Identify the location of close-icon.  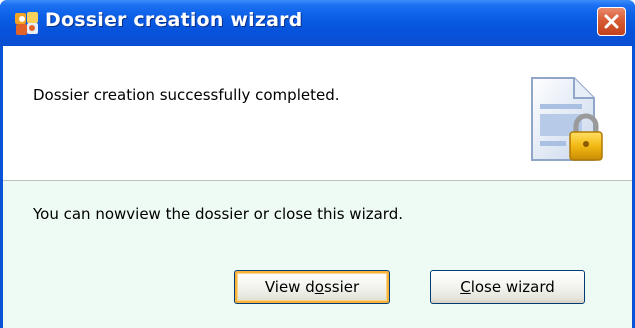
(611, 21).